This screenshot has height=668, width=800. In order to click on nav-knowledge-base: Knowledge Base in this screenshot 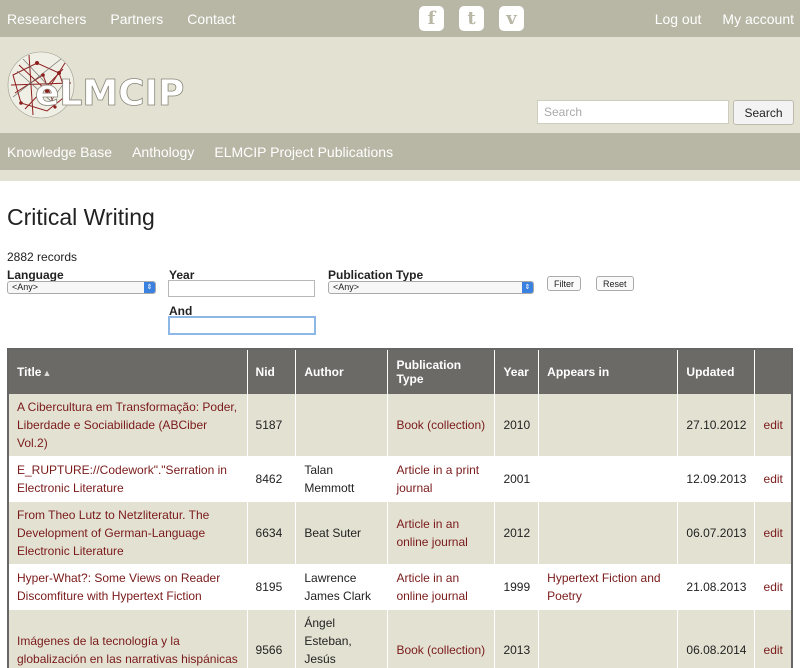, I will do `click(59, 152)`.